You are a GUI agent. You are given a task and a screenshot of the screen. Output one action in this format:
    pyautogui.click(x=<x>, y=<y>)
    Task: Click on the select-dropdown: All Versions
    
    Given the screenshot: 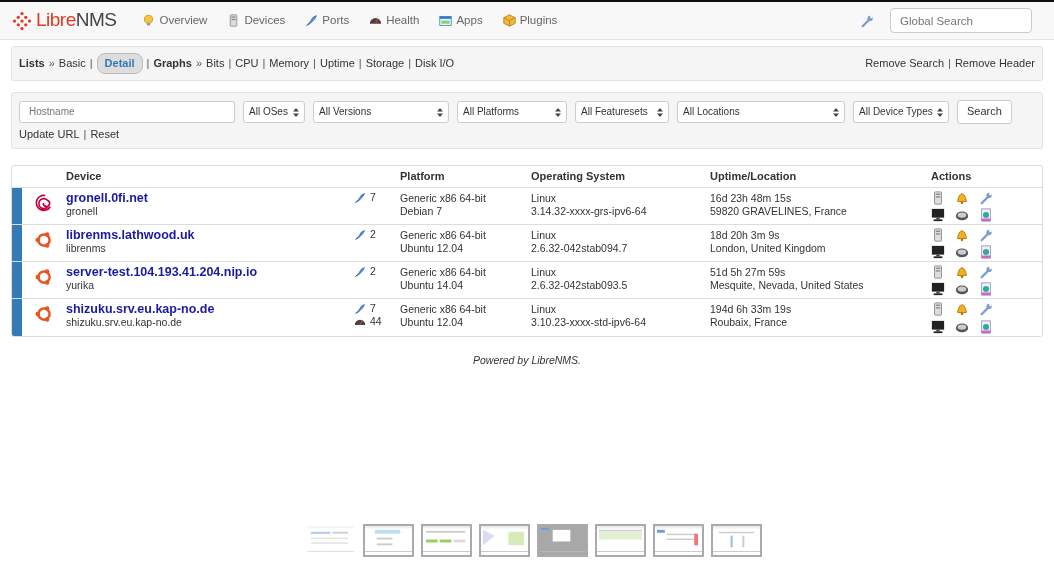 What is the action you would take?
    pyautogui.click(x=381, y=111)
    